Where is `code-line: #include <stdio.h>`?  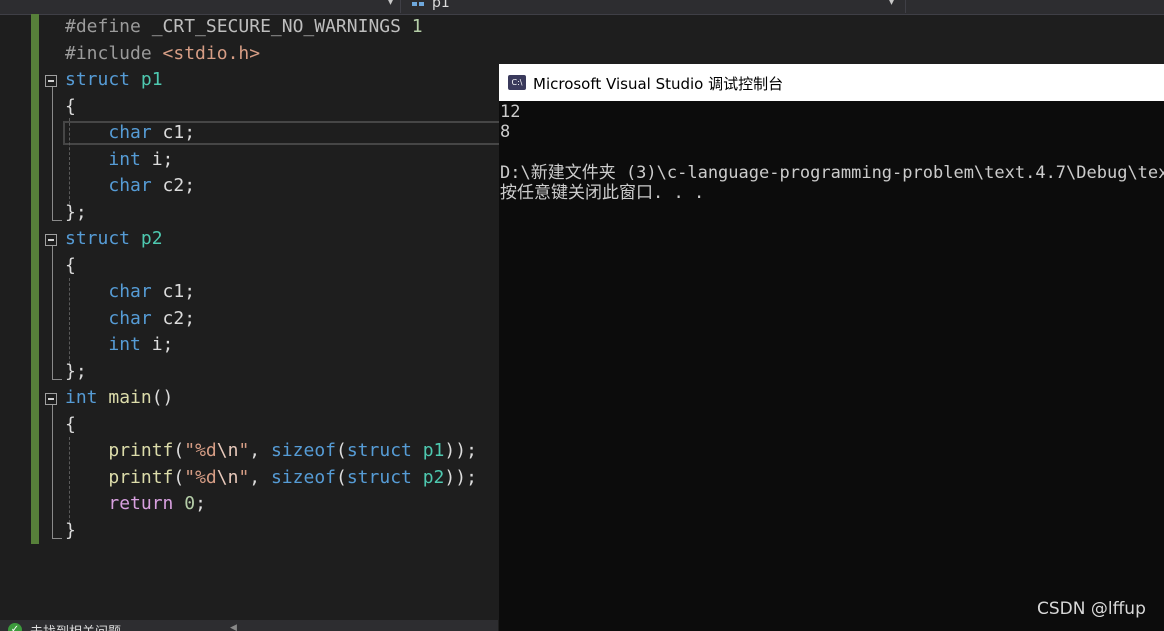
code-line: #include <stdio.h> is located at coordinates (162, 54).